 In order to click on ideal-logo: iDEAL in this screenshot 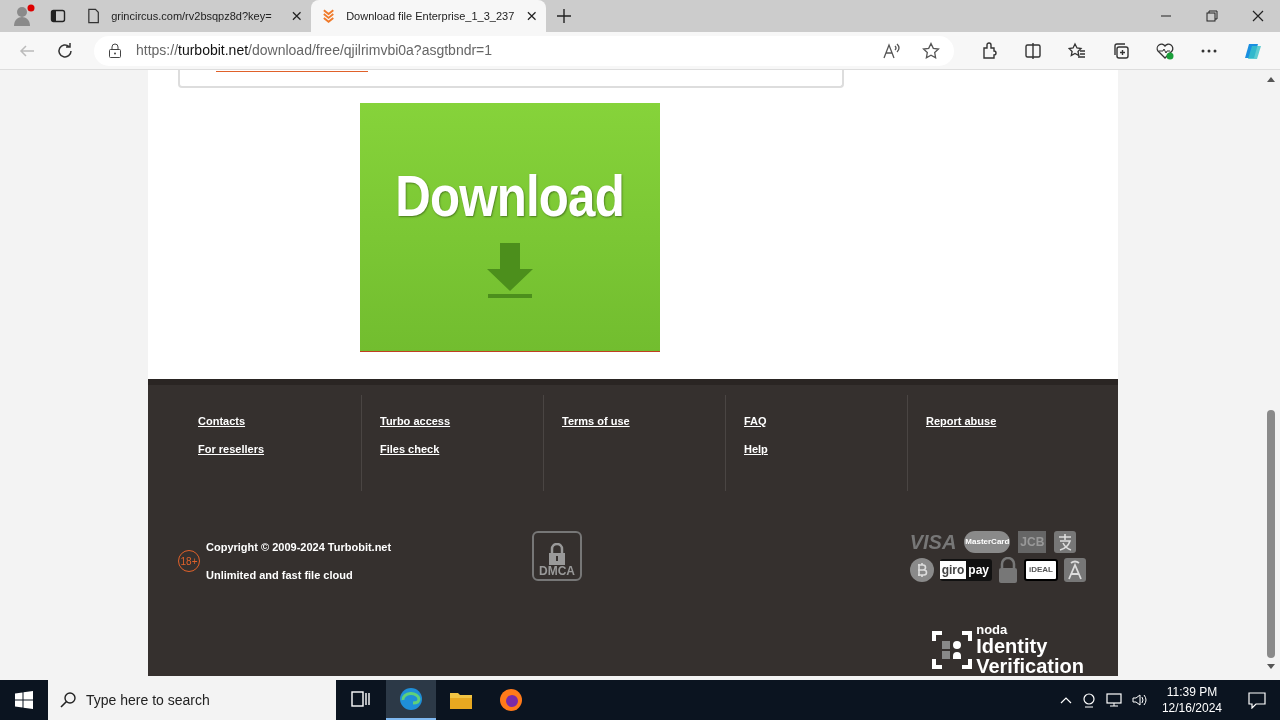, I will do `click(1041, 570)`.